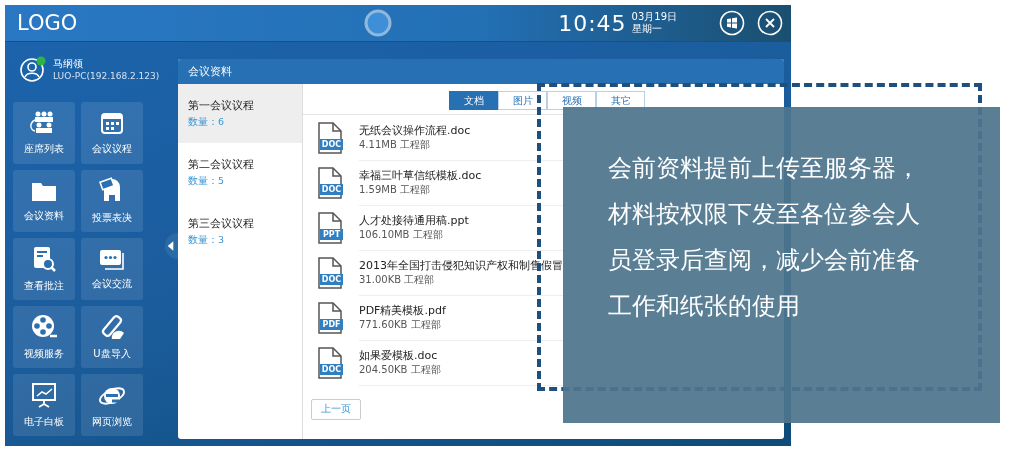 The image size is (1024, 456). Describe the element at coordinates (401, 234) in the screenshot. I see `file-meta: 106.10MB 工程部` at that location.